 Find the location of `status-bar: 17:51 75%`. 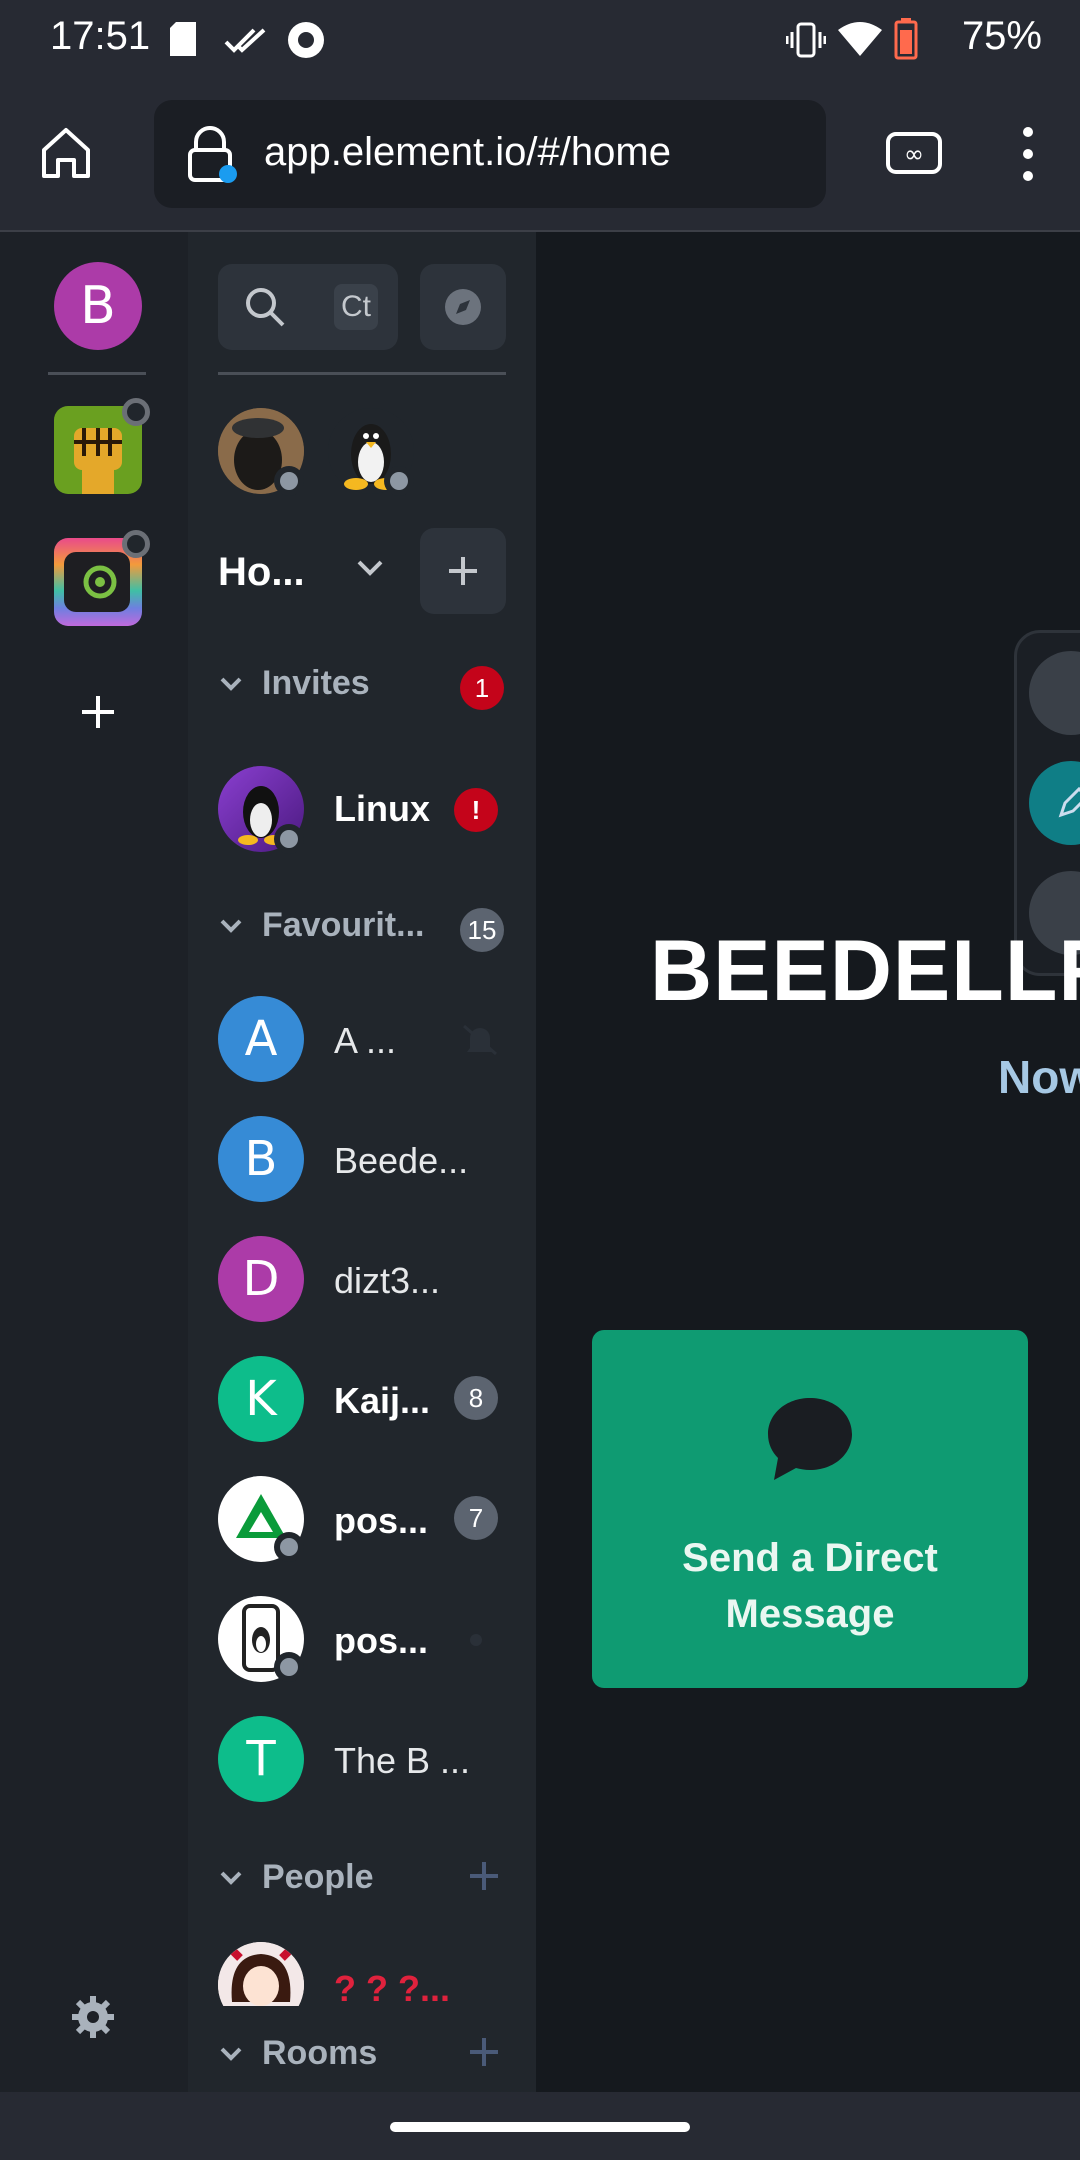

status-bar: 17:51 75% is located at coordinates (540, 41).